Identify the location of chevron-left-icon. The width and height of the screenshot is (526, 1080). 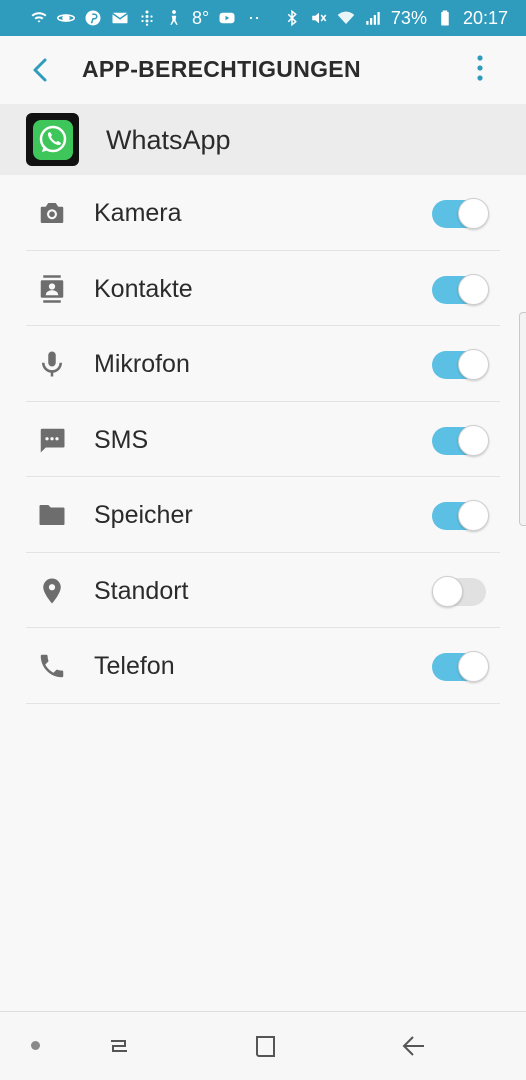
(40, 70).